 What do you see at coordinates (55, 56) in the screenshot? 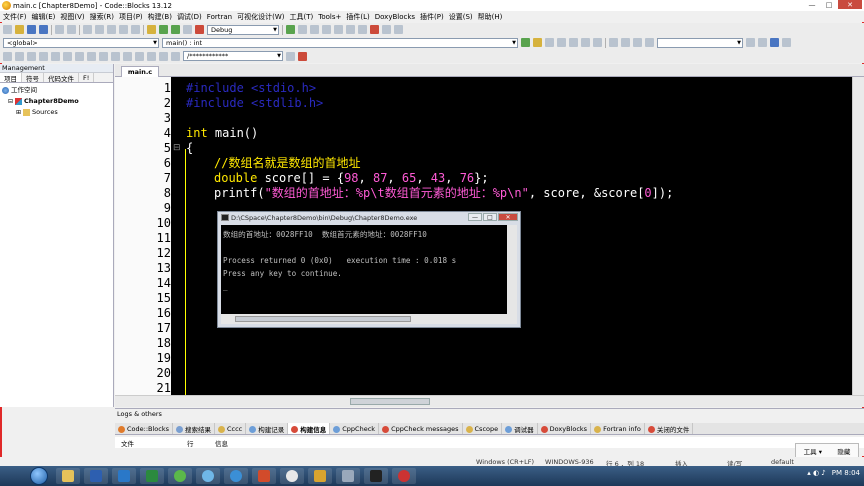
I see `box-comment-icon` at bounding box center [55, 56].